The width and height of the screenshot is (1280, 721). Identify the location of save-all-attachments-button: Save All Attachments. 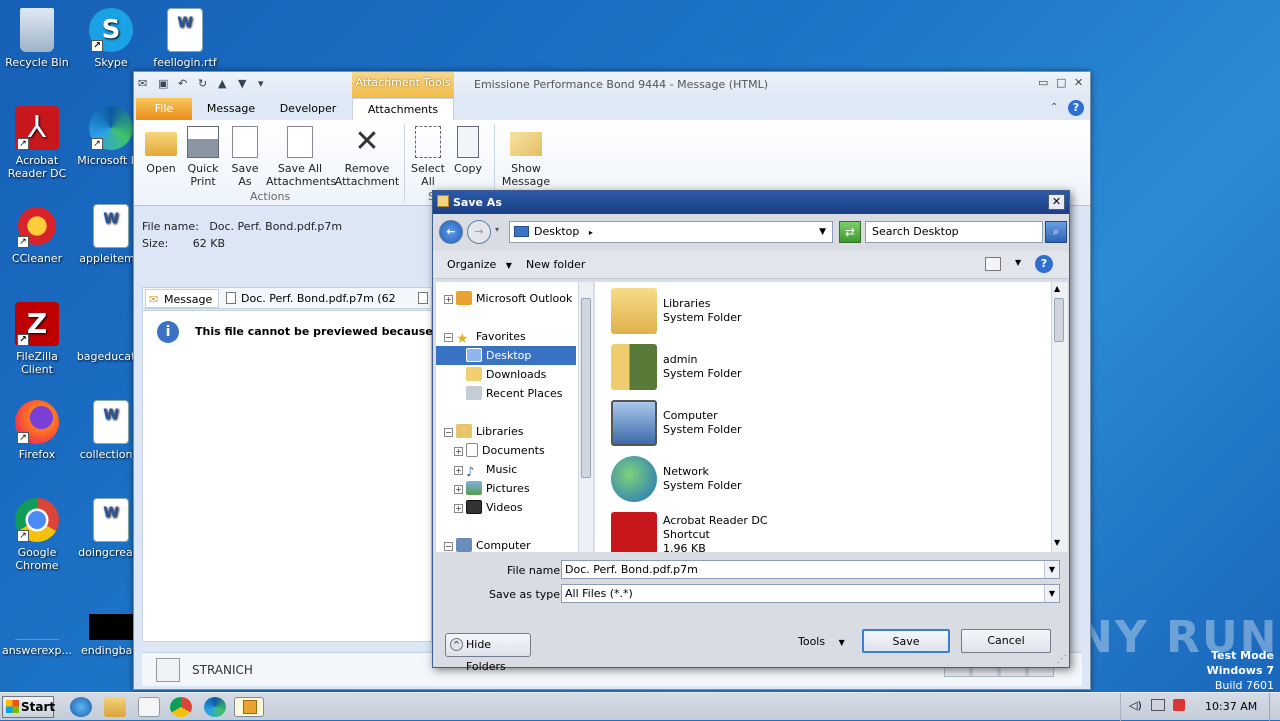
(301, 157).